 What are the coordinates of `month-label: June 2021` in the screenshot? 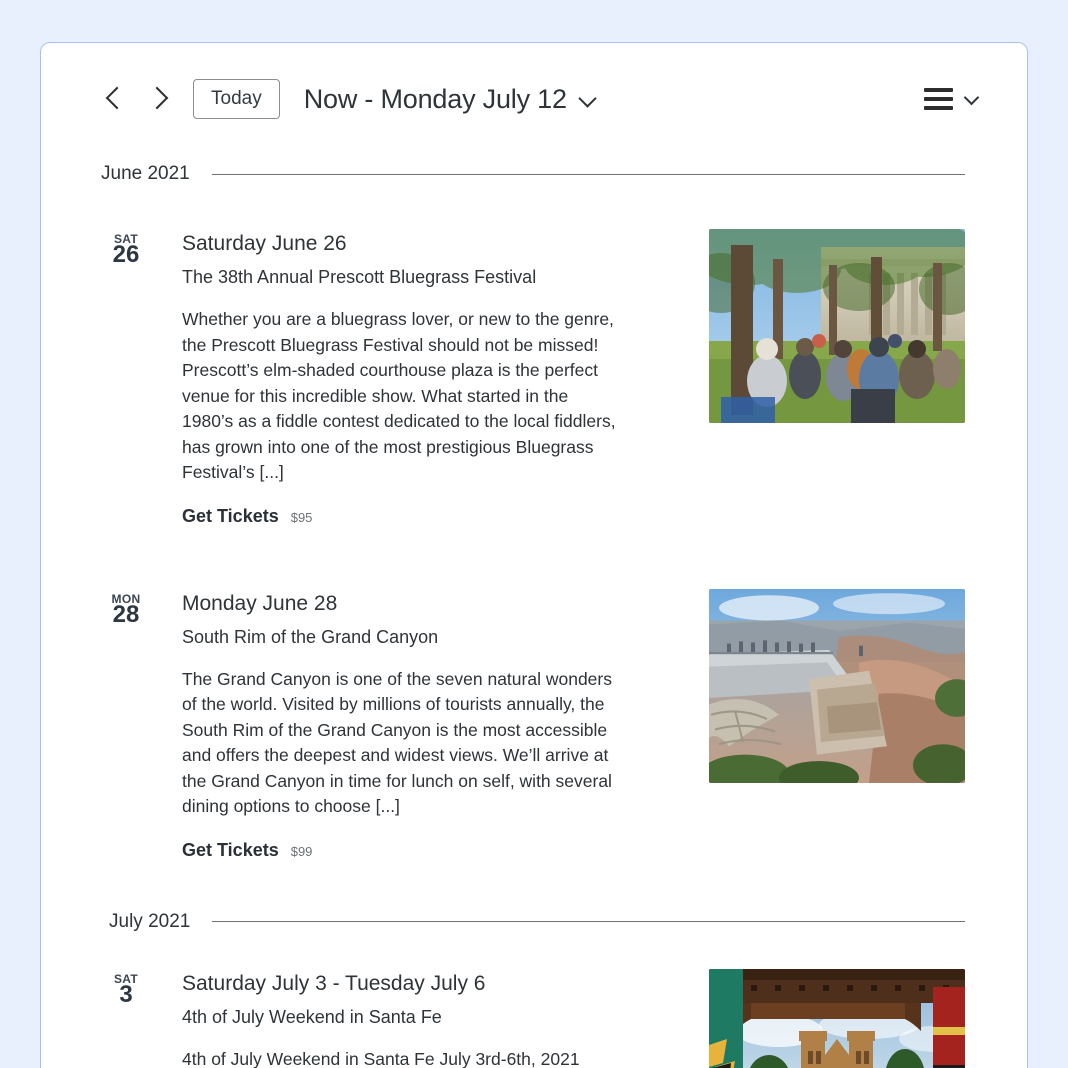 It's located at (145, 173).